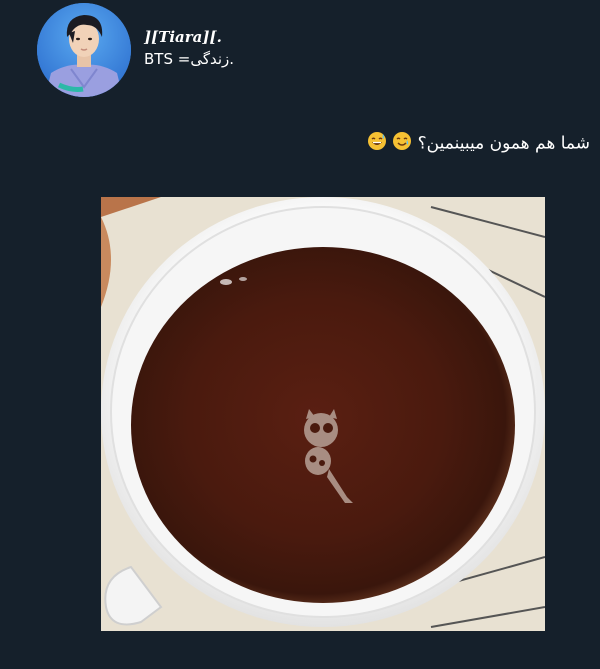 The image size is (600, 669). I want to click on tweet-text-row: شما هم همون میبینمین؟, so click(478, 143).